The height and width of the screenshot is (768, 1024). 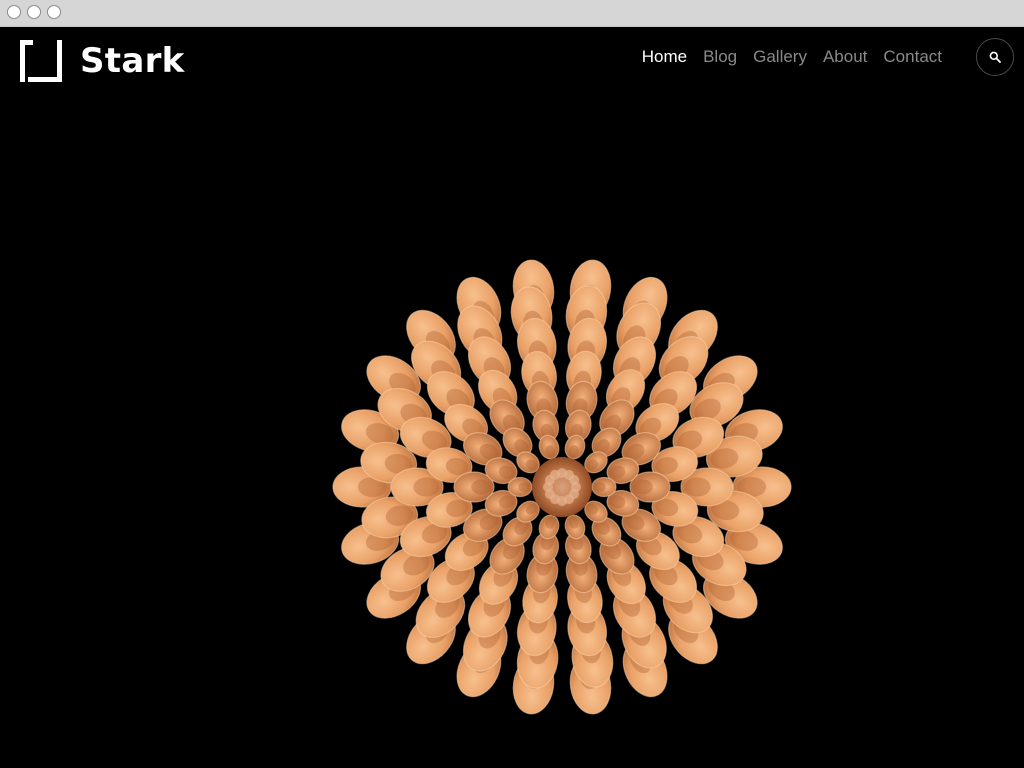 What do you see at coordinates (720, 57) in the screenshot?
I see `nav-item-blog: Blog` at bounding box center [720, 57].